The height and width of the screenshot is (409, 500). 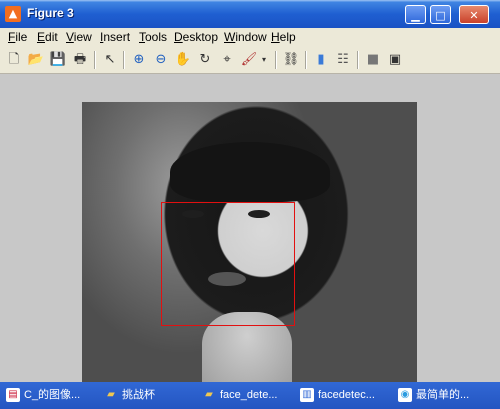 I want to click on menu-tools: Tools, so click(x=153, y=37).